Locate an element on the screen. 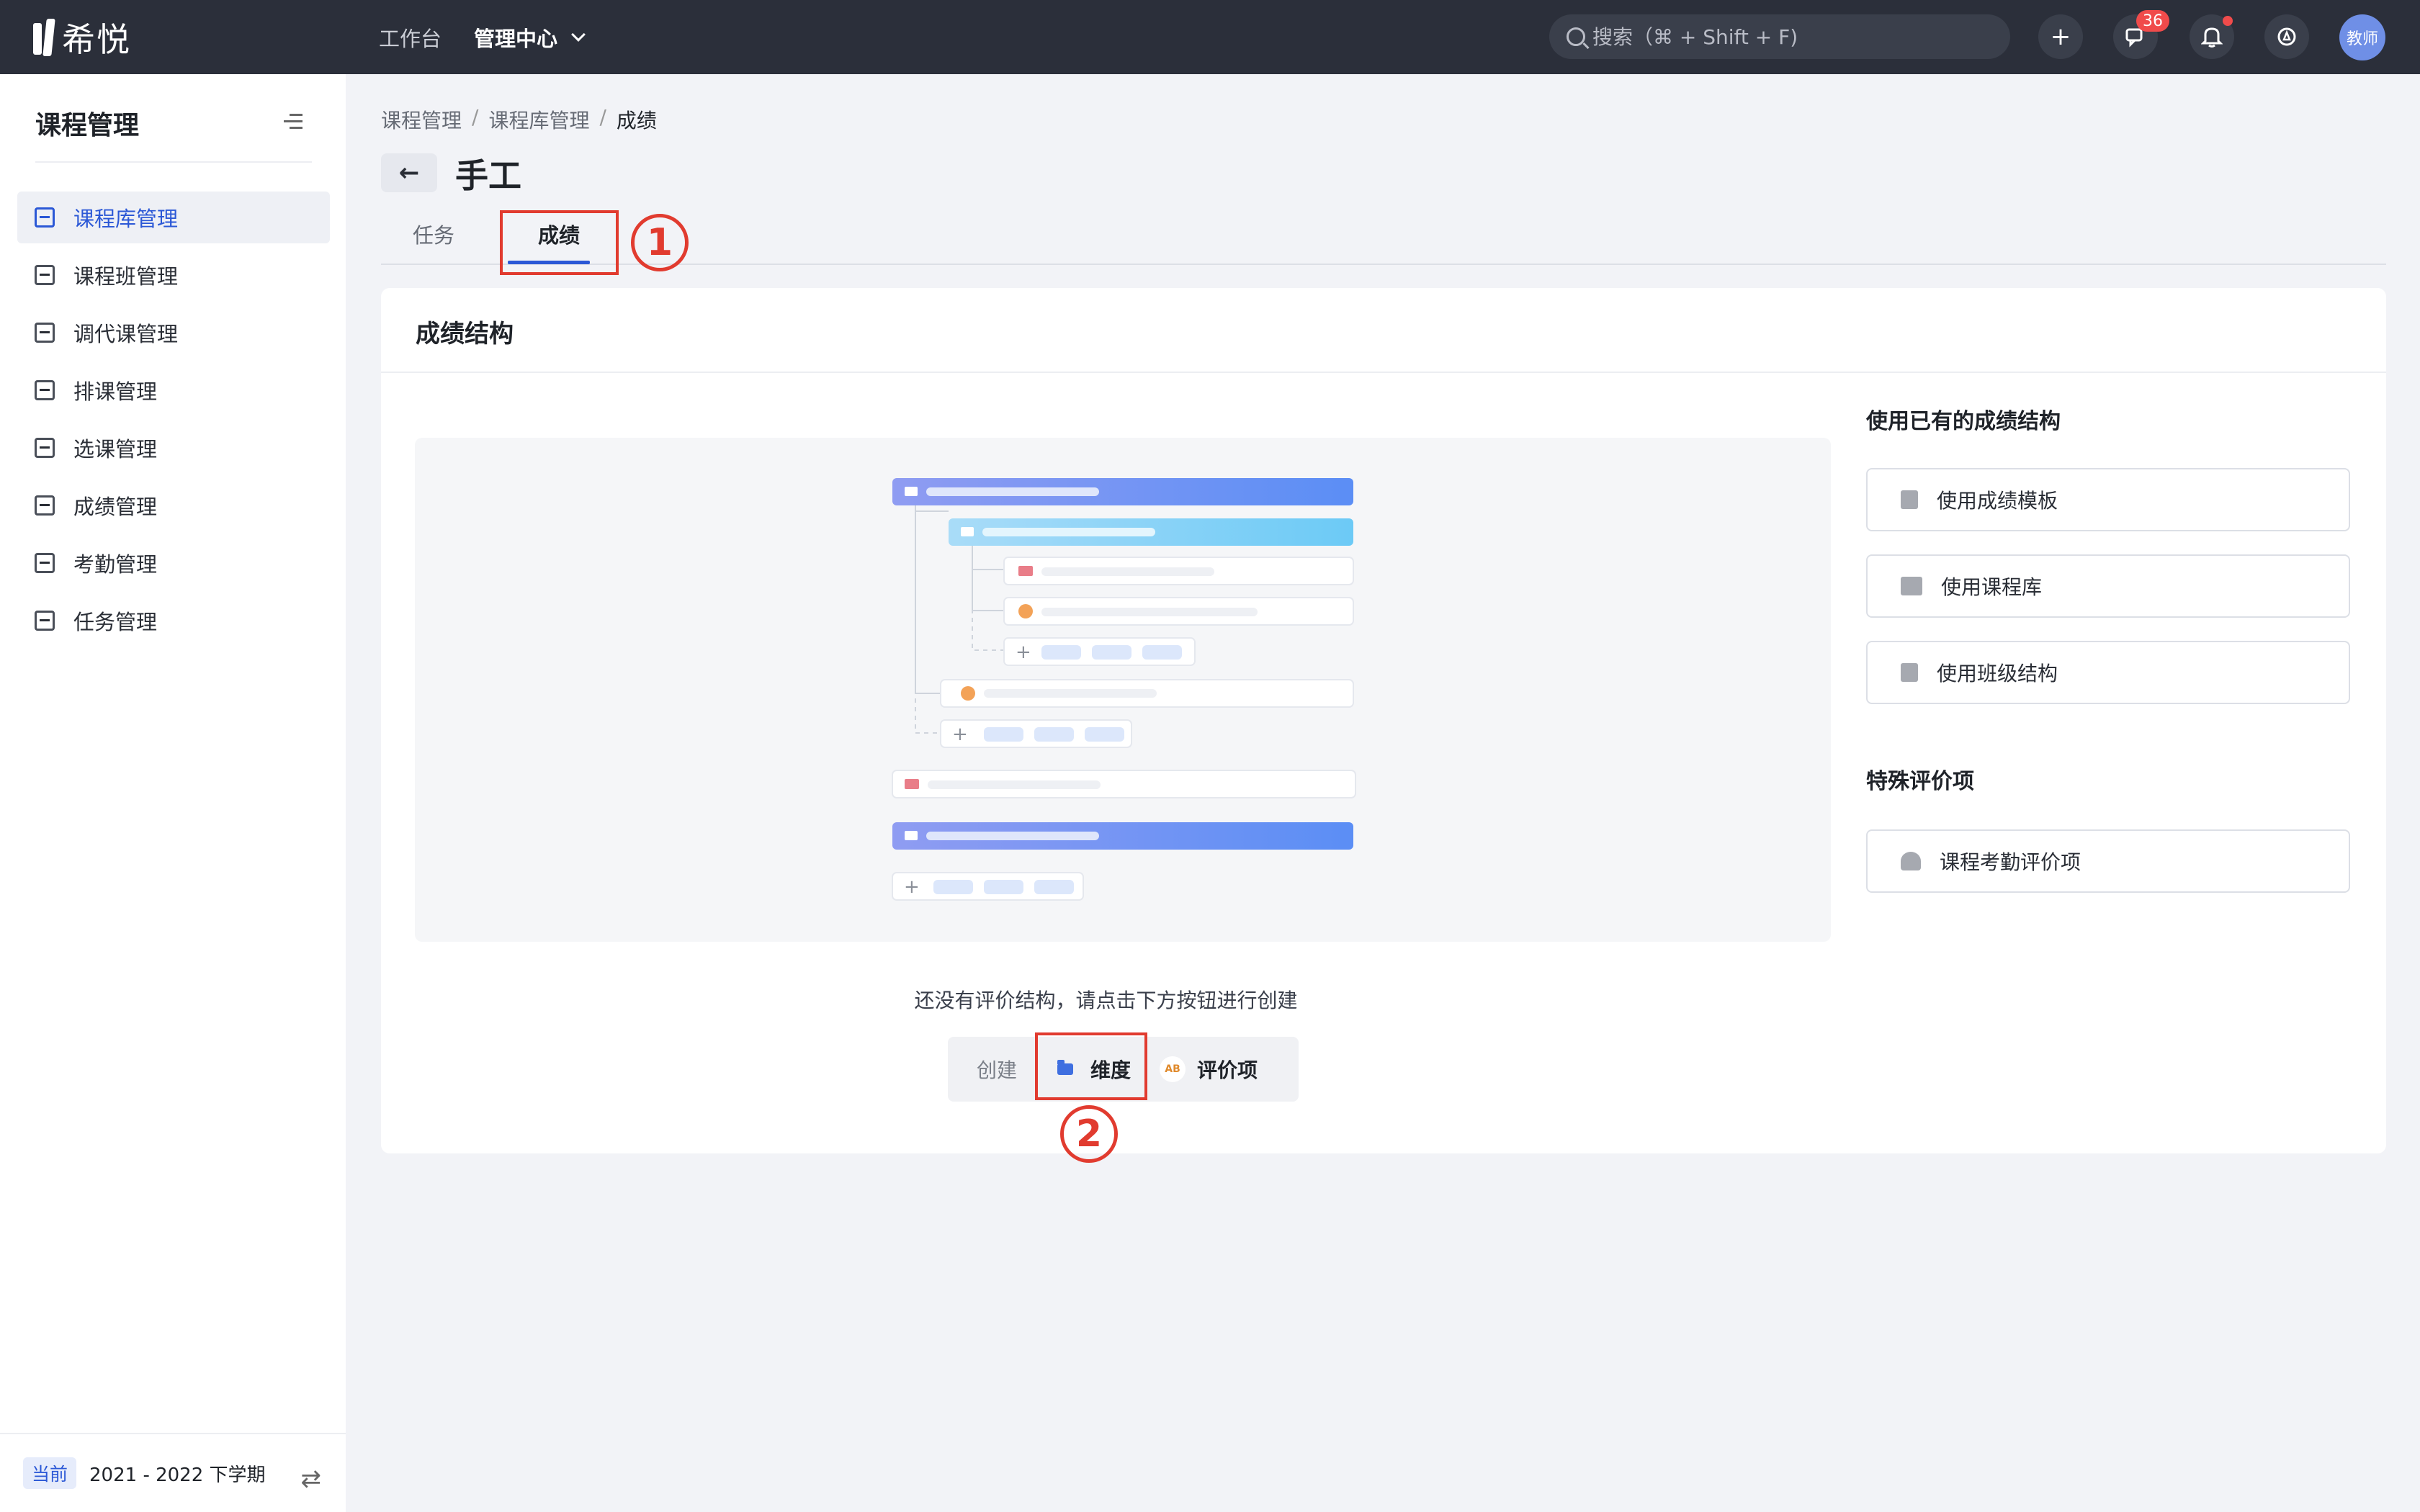  swap-icon: ⇄ is located at coordinates (311, 1478).